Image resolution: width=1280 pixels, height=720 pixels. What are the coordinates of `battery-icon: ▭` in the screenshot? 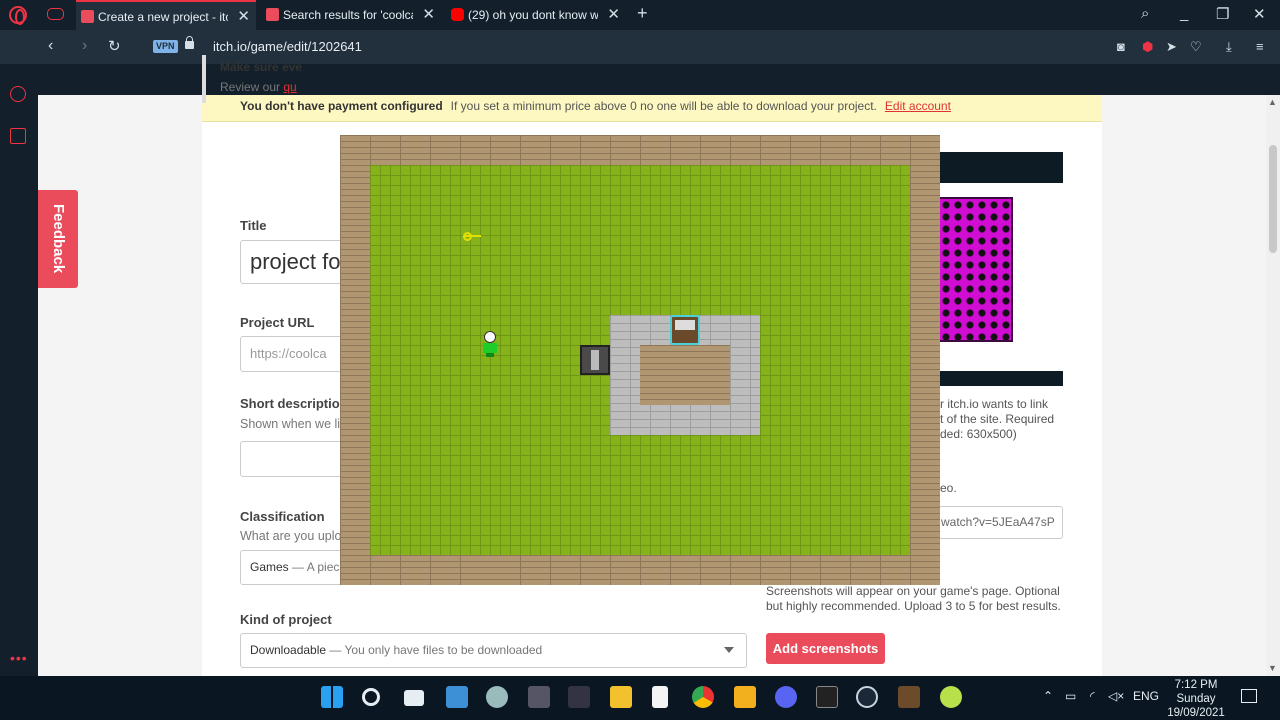 It's located at (1070, 696).